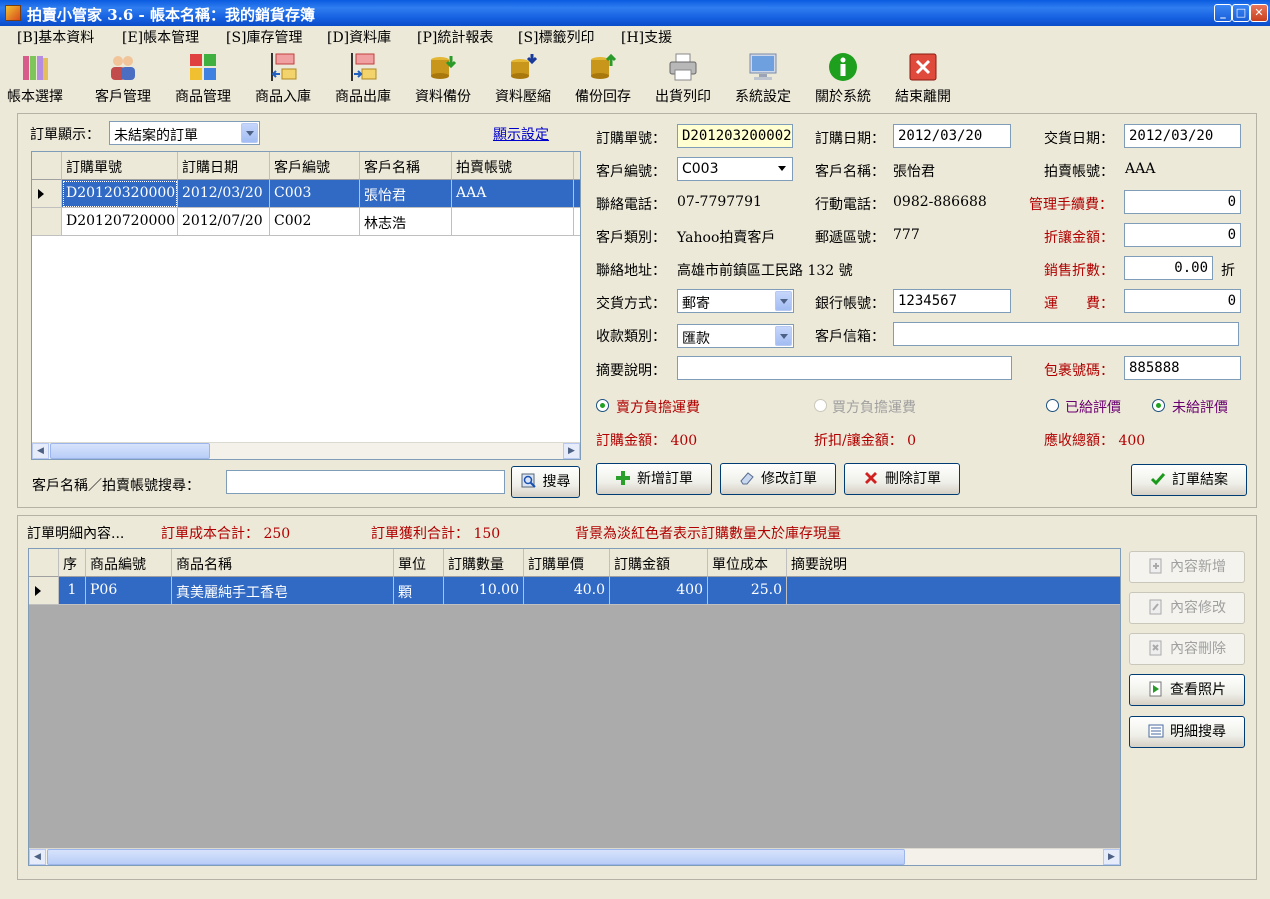 This screenshot has width=1270, height=899. Describe the element at coordinates (363, 78) in the screenshot. I see `stock-out-button: 商品出庫` at that location.